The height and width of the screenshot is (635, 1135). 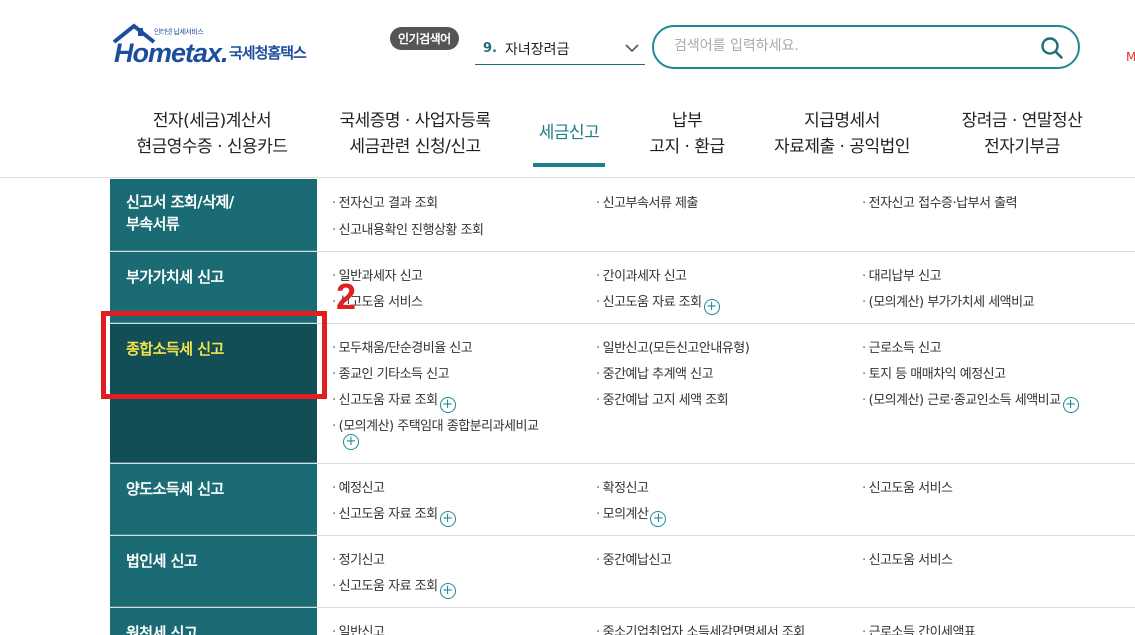 I want to click on menu-link: 모두채움/단순경비율 신고, so click(x=402, y=346).